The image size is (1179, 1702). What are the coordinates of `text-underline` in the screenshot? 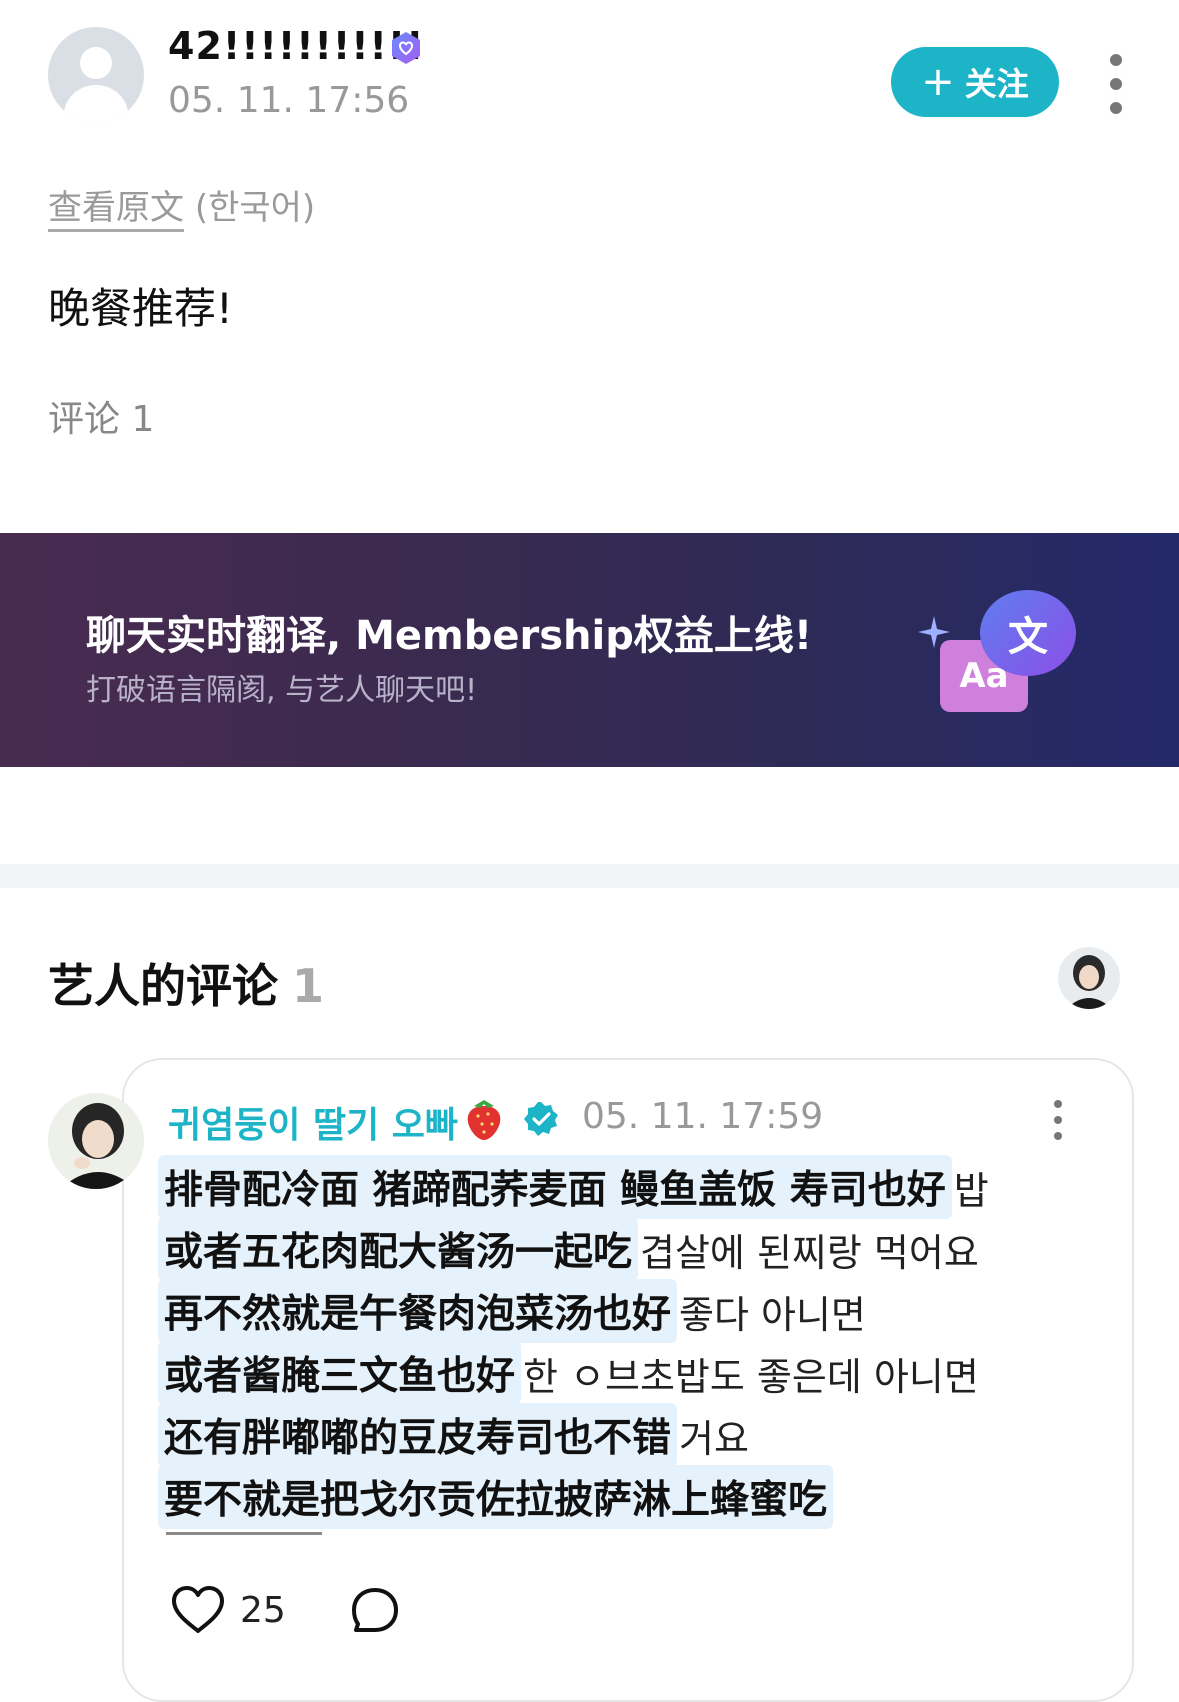 It's located at (244, 1533).